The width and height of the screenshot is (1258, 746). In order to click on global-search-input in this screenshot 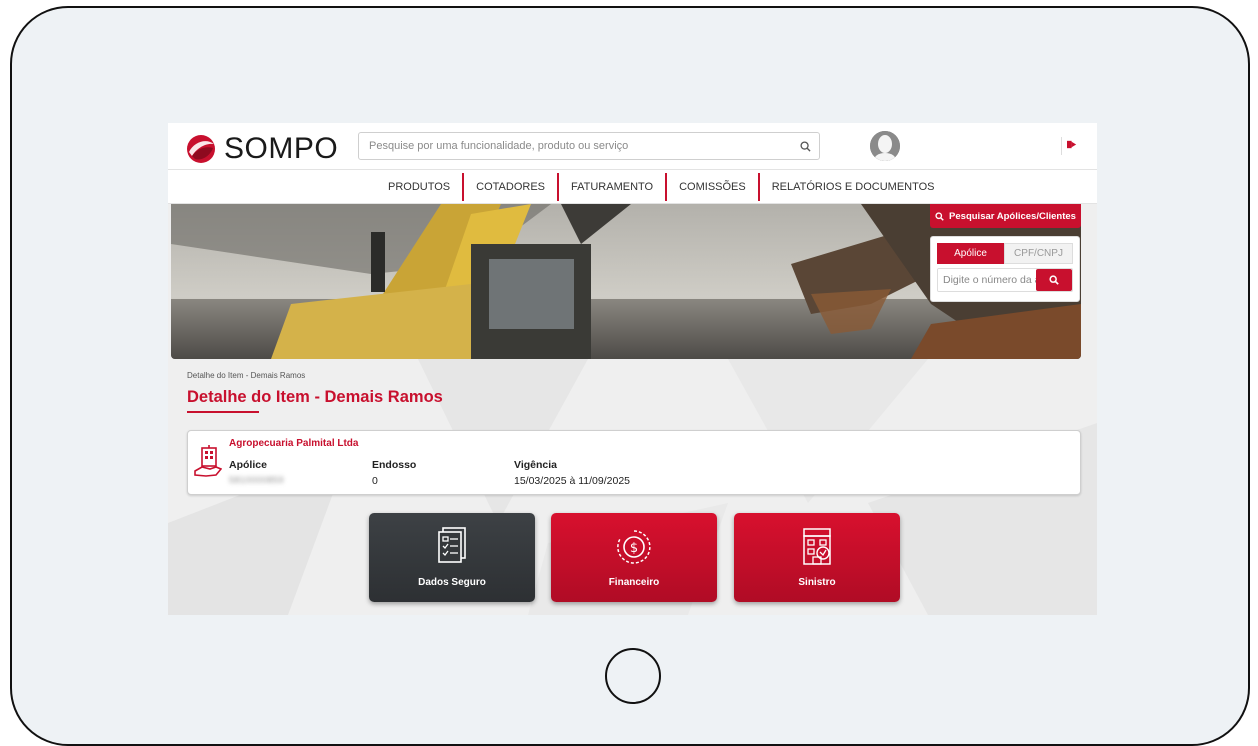, I will do `click(575, 146)`.